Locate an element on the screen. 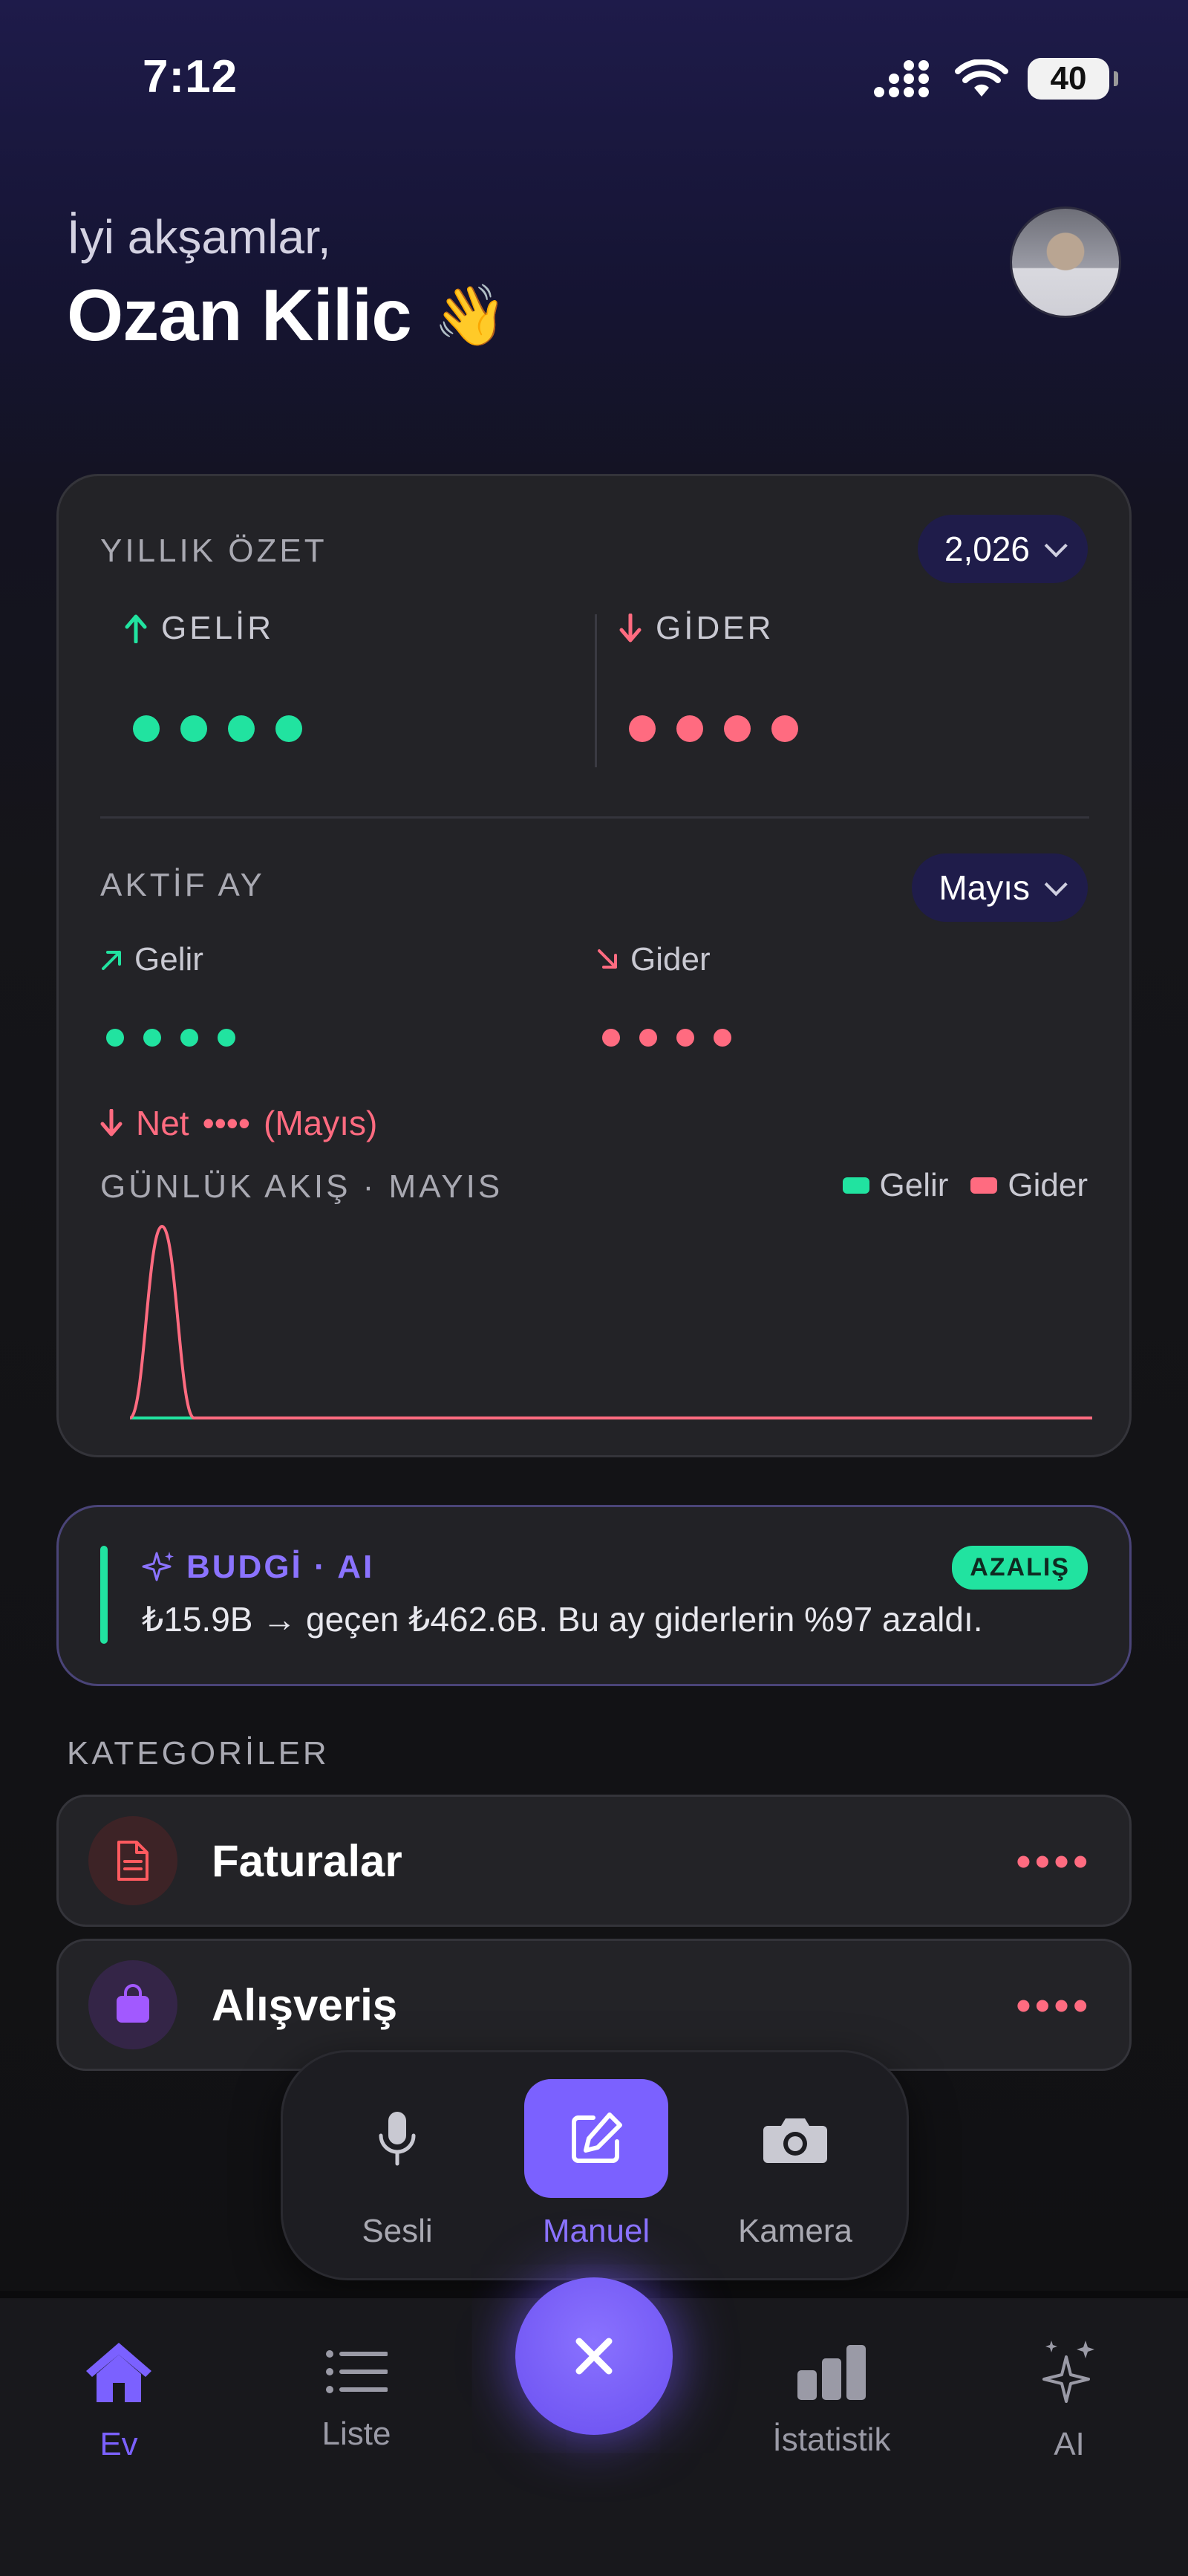 The height and width of the screenshot is (2576, 1188). insight-accent-bar is located at coordinates (104, 1595).